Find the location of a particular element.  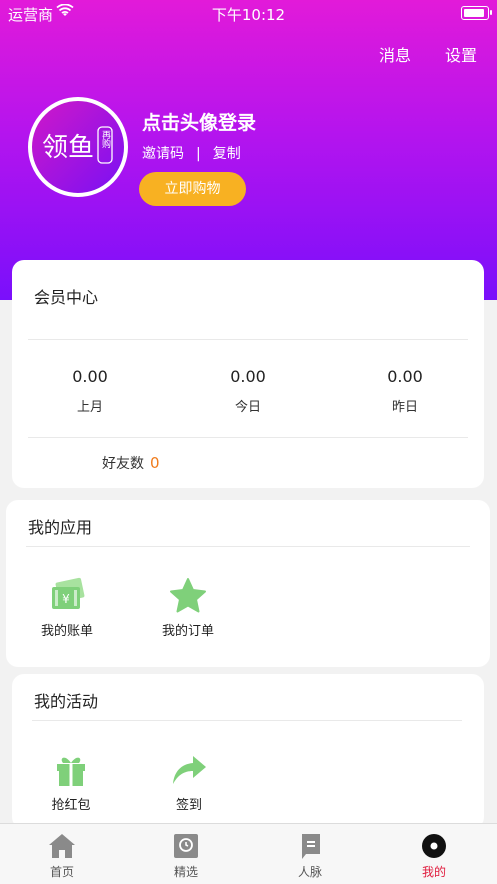

login-title: 点击头像登录 is located at coordinates (199, 121).